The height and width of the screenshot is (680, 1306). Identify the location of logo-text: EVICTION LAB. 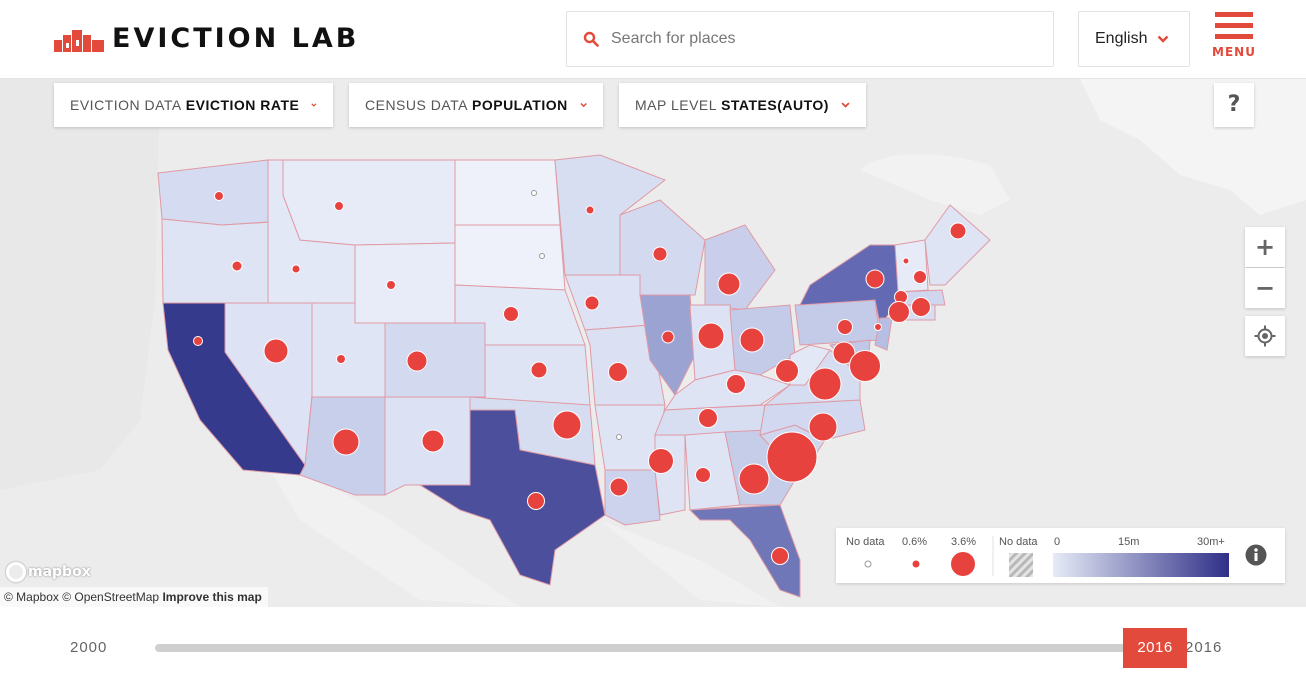
(236, 38).